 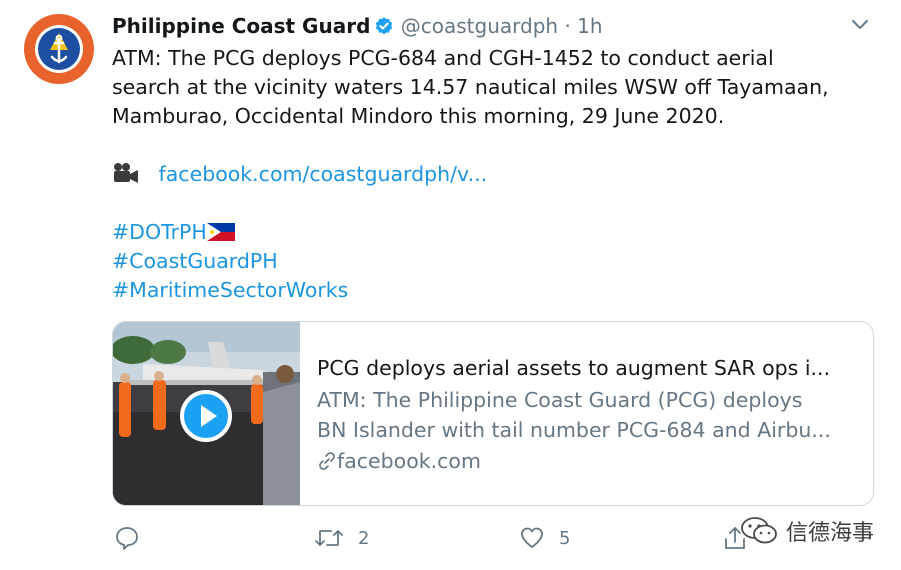 What do you see at coordinates (565, 538) in the screenshot?
I see `like-count: 5` at bounding box center [565, 538].